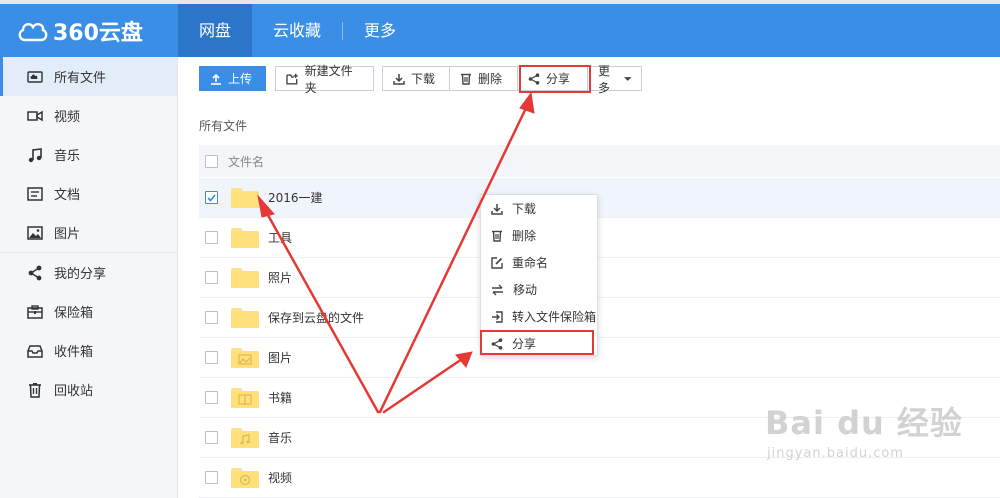  Describe the element at coordinates (280, 477) in the screenshot. I see `file-name: 视频` at that location.